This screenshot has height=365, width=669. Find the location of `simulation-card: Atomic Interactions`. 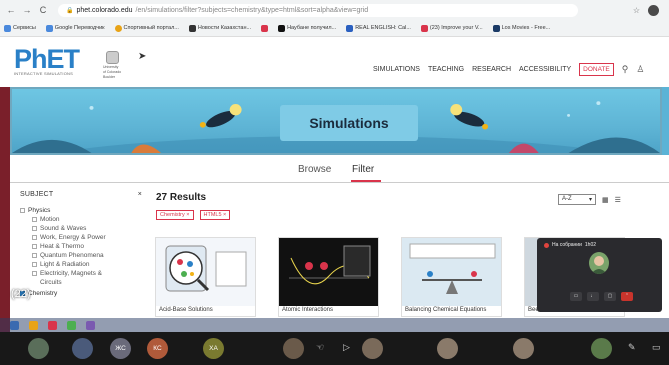

simulation-card: Atomic Interactions is located at coordinates (328, 277).